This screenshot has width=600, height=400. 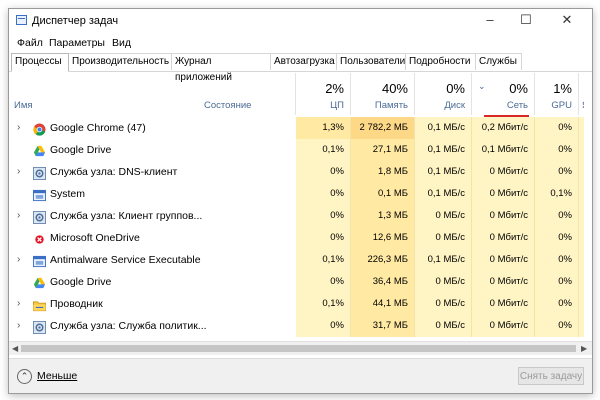 I want to click on process-name: Проводник, so click(x=76, y=304).